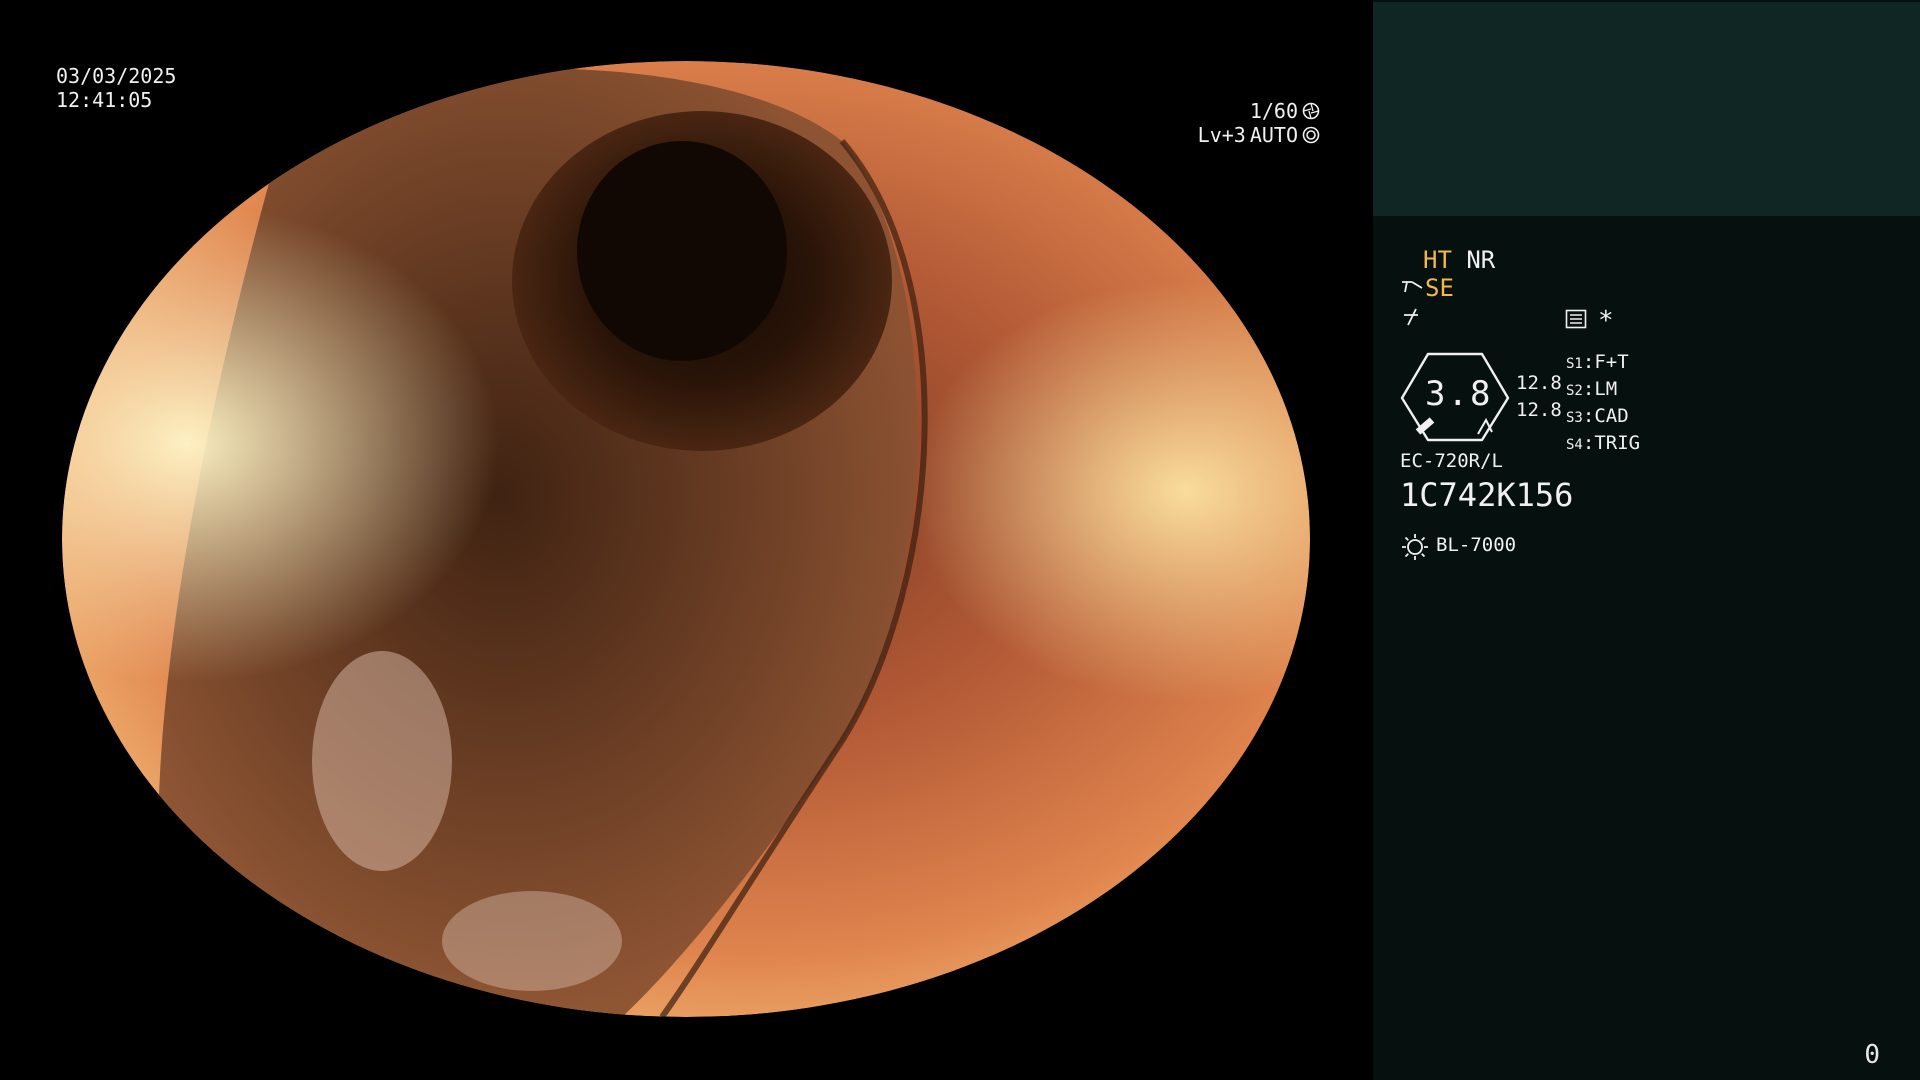  I want to click on iris-mode-text: AUTO, so click(1273, 135).